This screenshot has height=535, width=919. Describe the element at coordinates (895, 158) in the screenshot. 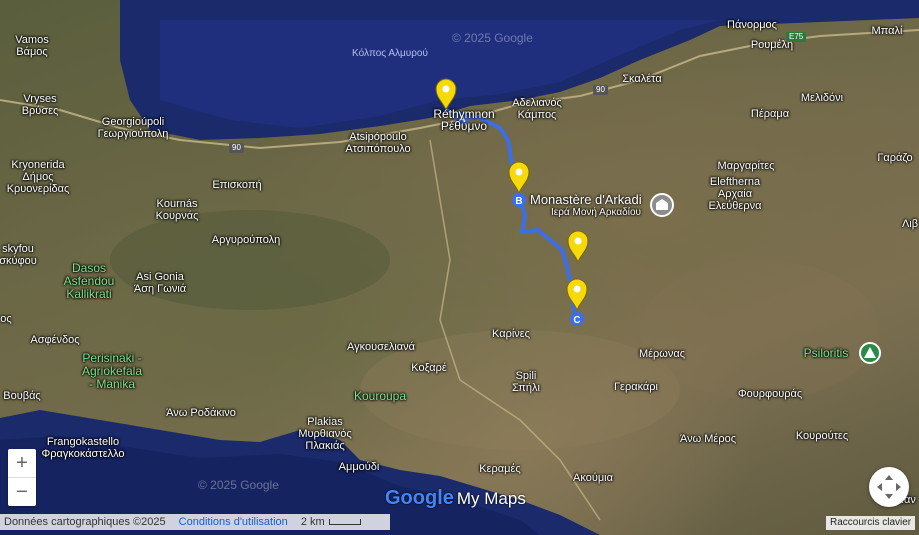

I see `place-label: Γαράζο` at that location.